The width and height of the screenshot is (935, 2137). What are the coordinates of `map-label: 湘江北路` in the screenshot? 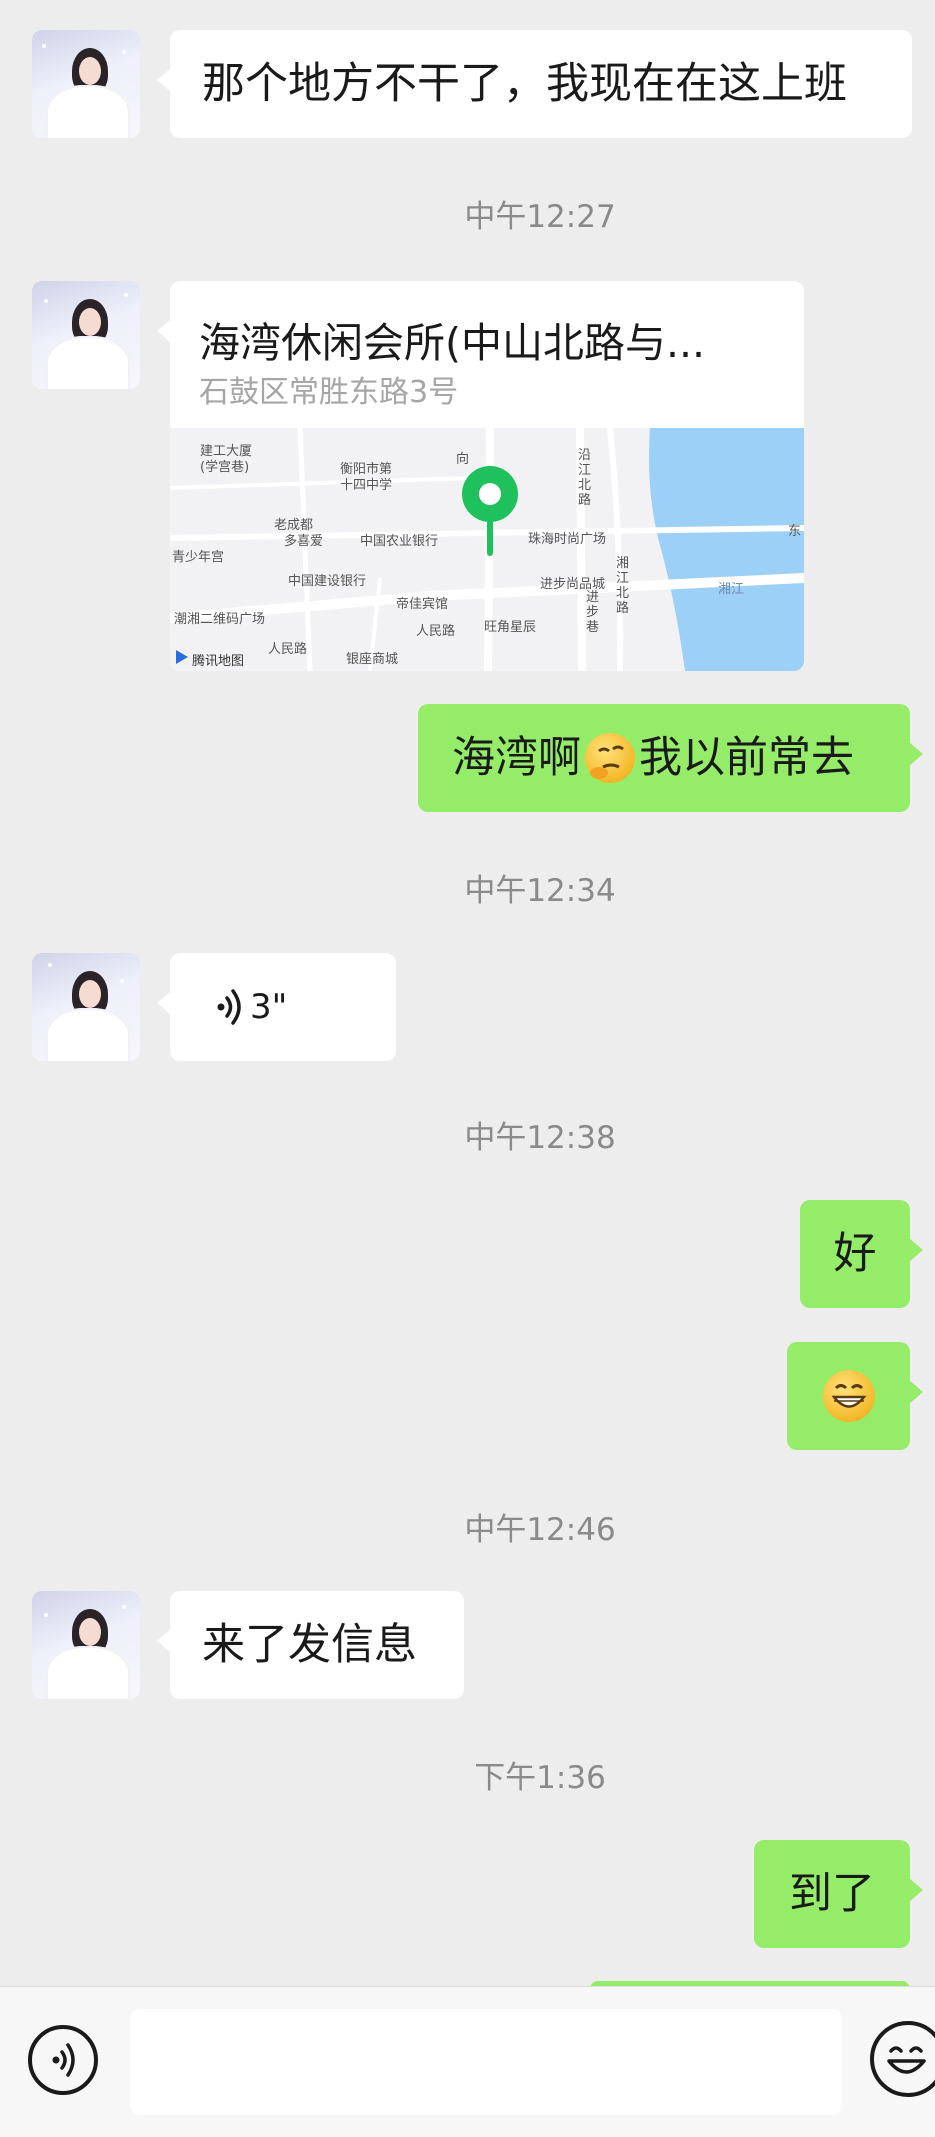 It's located at (623, 586).